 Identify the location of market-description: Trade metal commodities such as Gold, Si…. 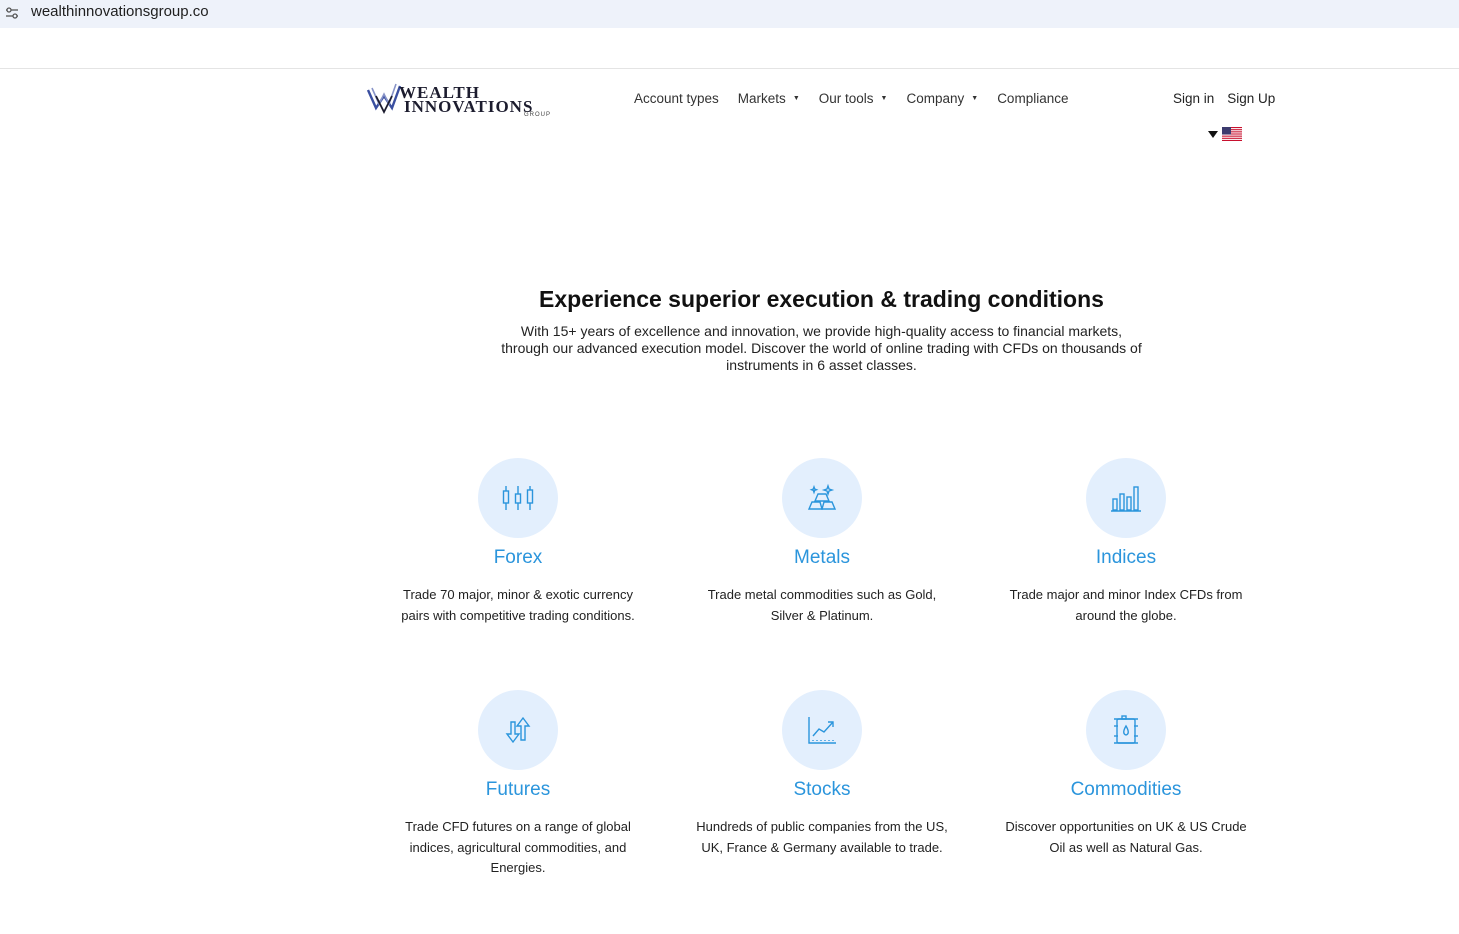
(822, 605).